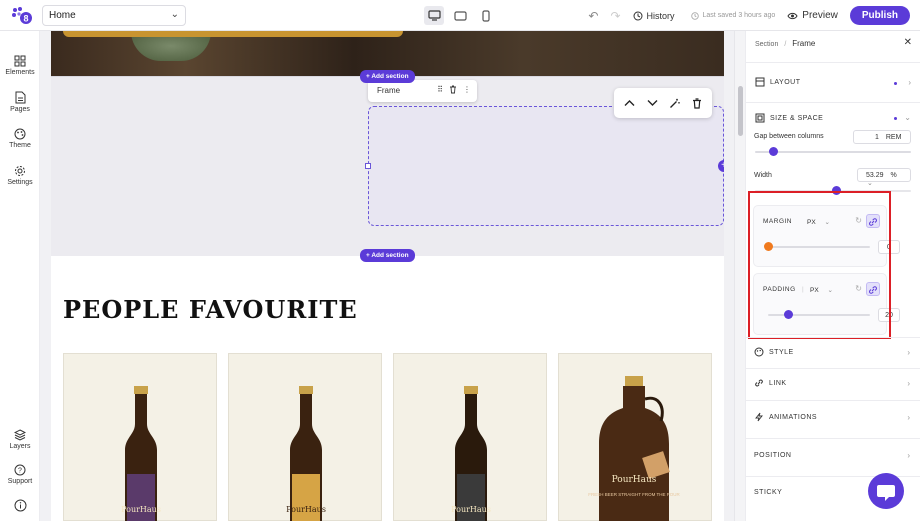 The image size is (920, 521). I want to click on svg-text: 8, so click(25, 19).